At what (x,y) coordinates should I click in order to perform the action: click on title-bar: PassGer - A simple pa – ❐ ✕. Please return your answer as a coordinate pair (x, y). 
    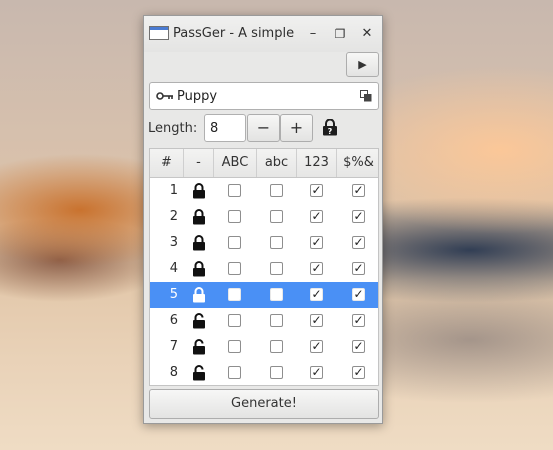
    Looking at the image, I should click on (263, 34).